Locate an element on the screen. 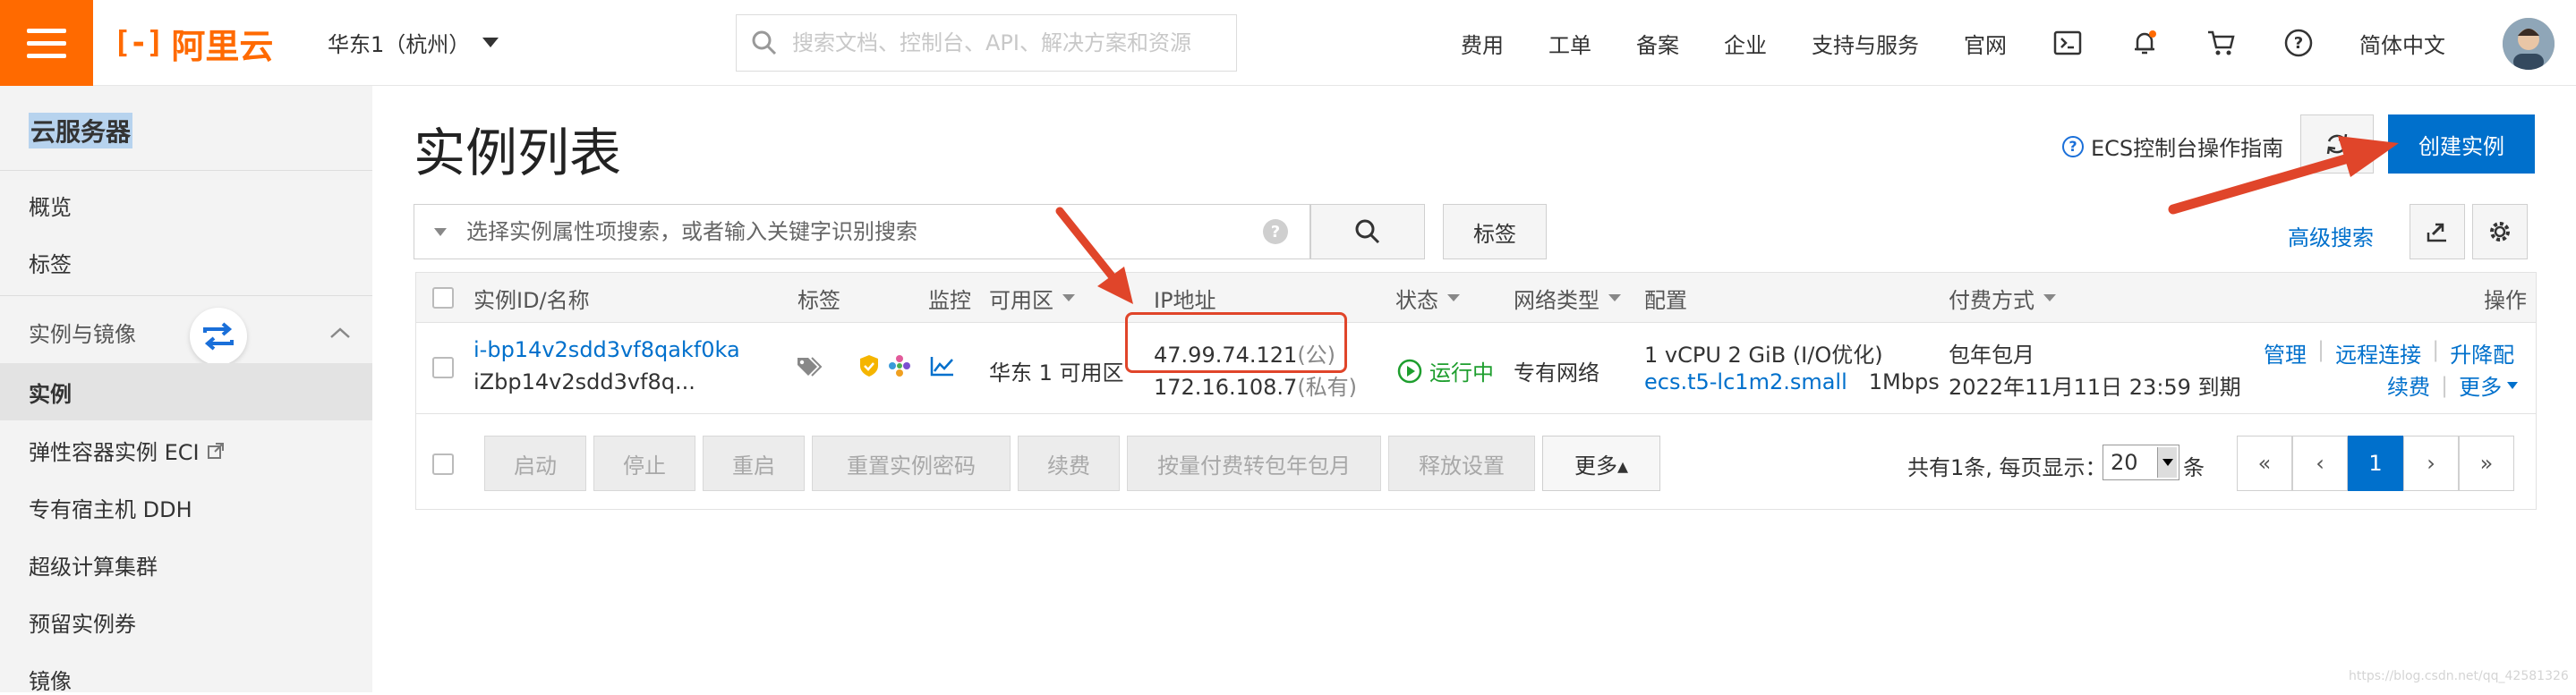 The width and height of the screenshot is (2576, 695). row-checkbox is located at coordinates (443, 367).